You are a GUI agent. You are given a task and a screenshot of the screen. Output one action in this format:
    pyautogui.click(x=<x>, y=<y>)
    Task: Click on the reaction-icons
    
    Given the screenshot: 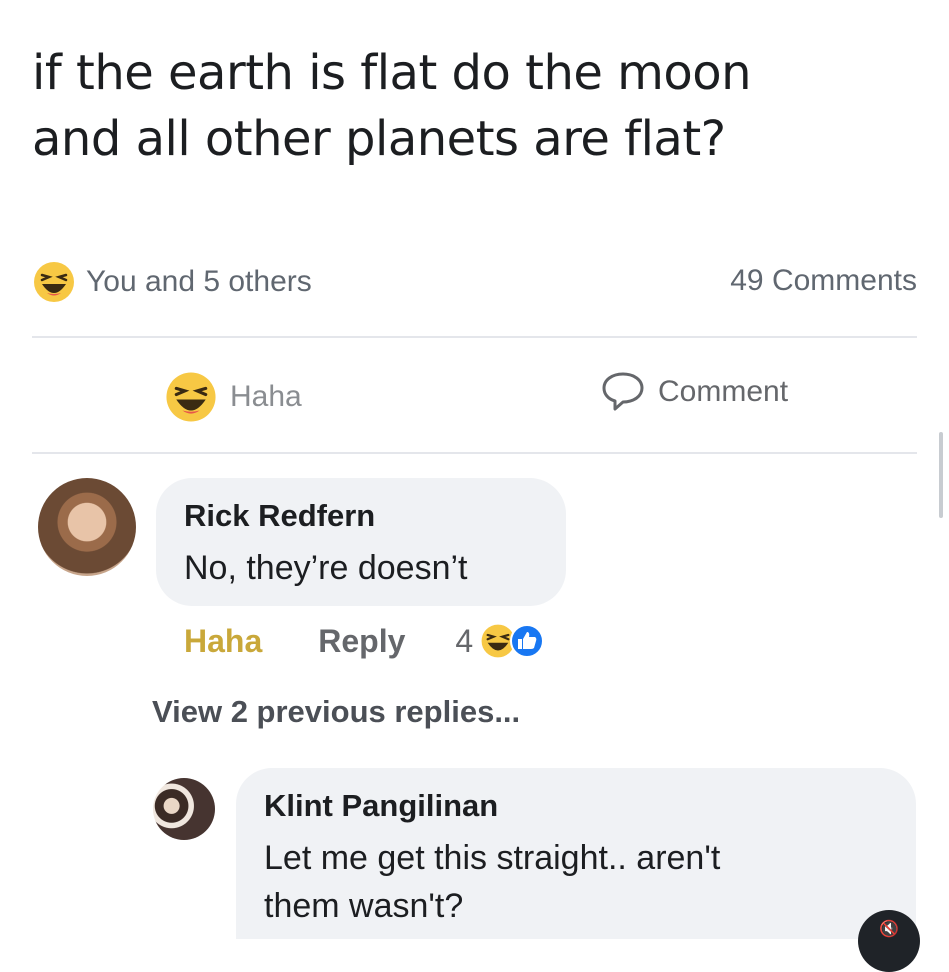 What is the action you would take?
    pyautogui.click(x=512, y=641)
    